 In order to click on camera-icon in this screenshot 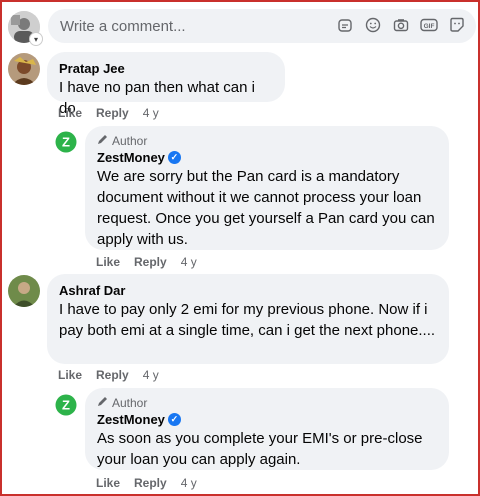, I will do `click(401, 25)`.